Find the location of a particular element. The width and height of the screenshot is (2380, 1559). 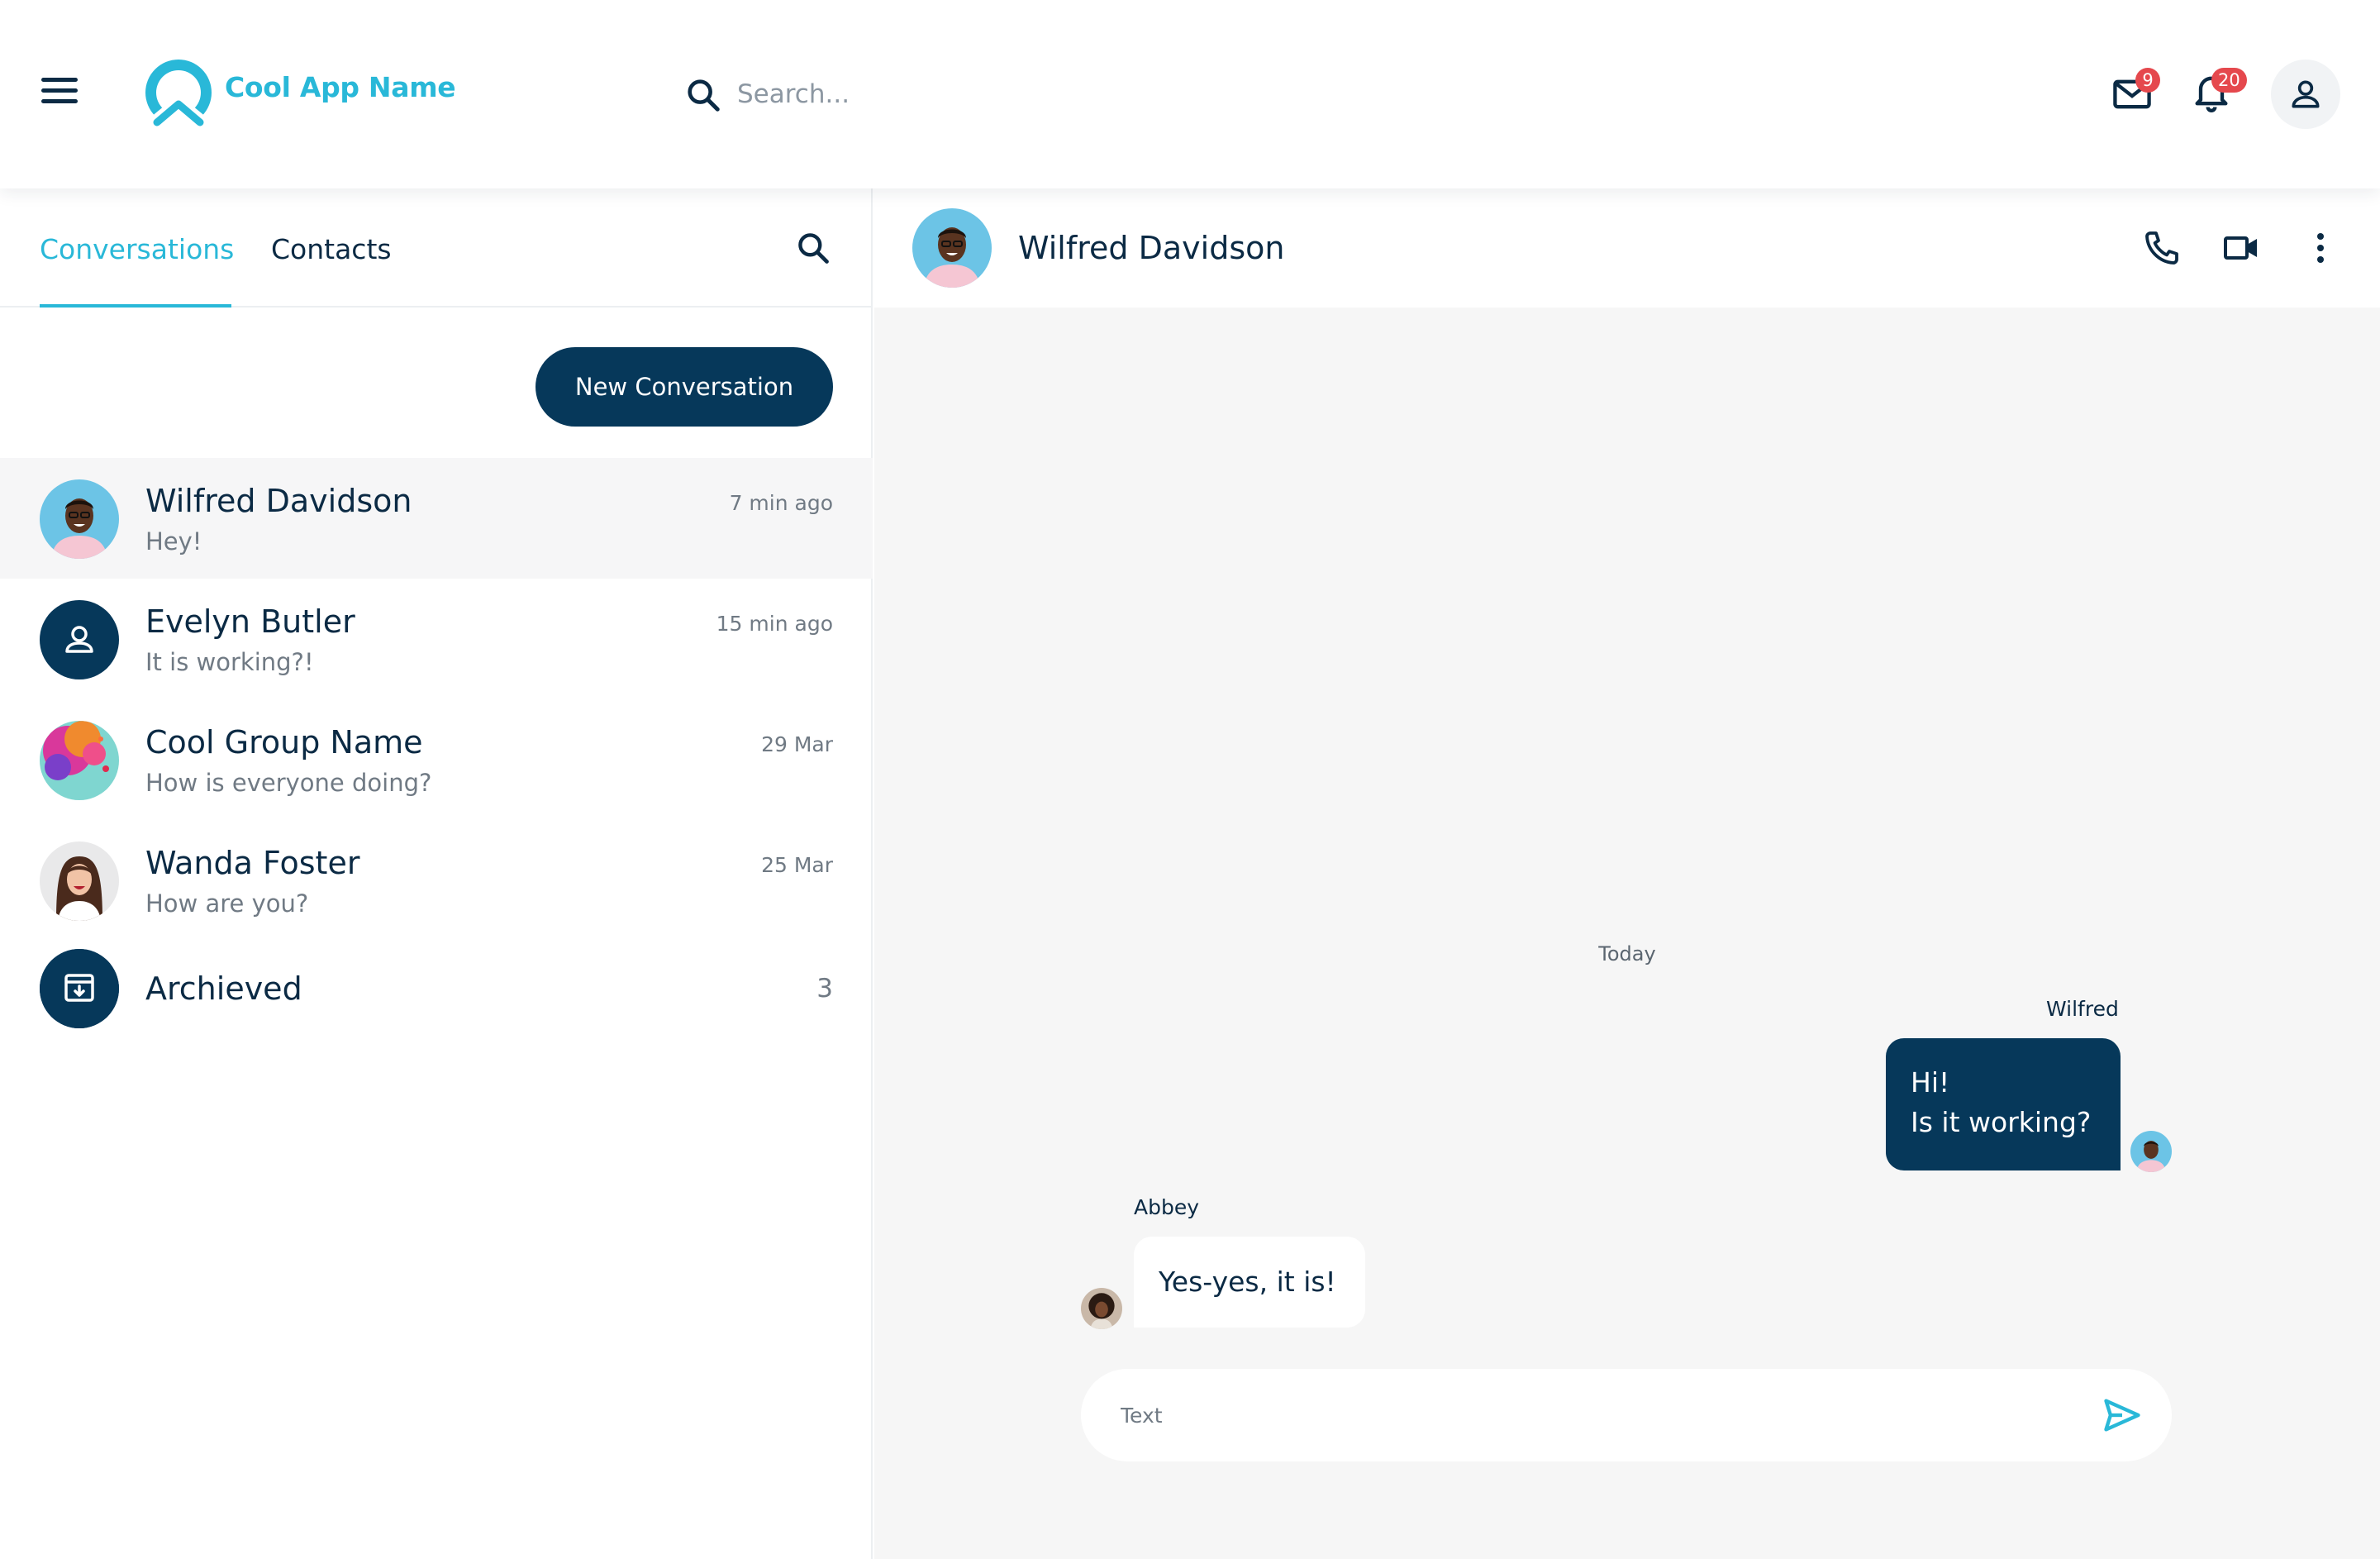

message-input is located at coordinates (1583, 1415).